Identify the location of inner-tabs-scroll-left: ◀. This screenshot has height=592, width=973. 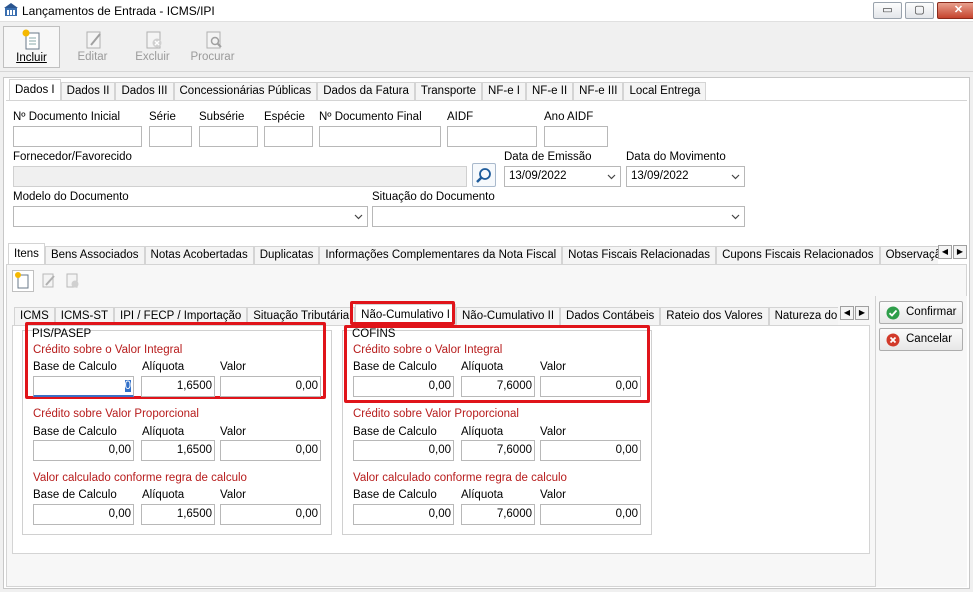
(847, 313).